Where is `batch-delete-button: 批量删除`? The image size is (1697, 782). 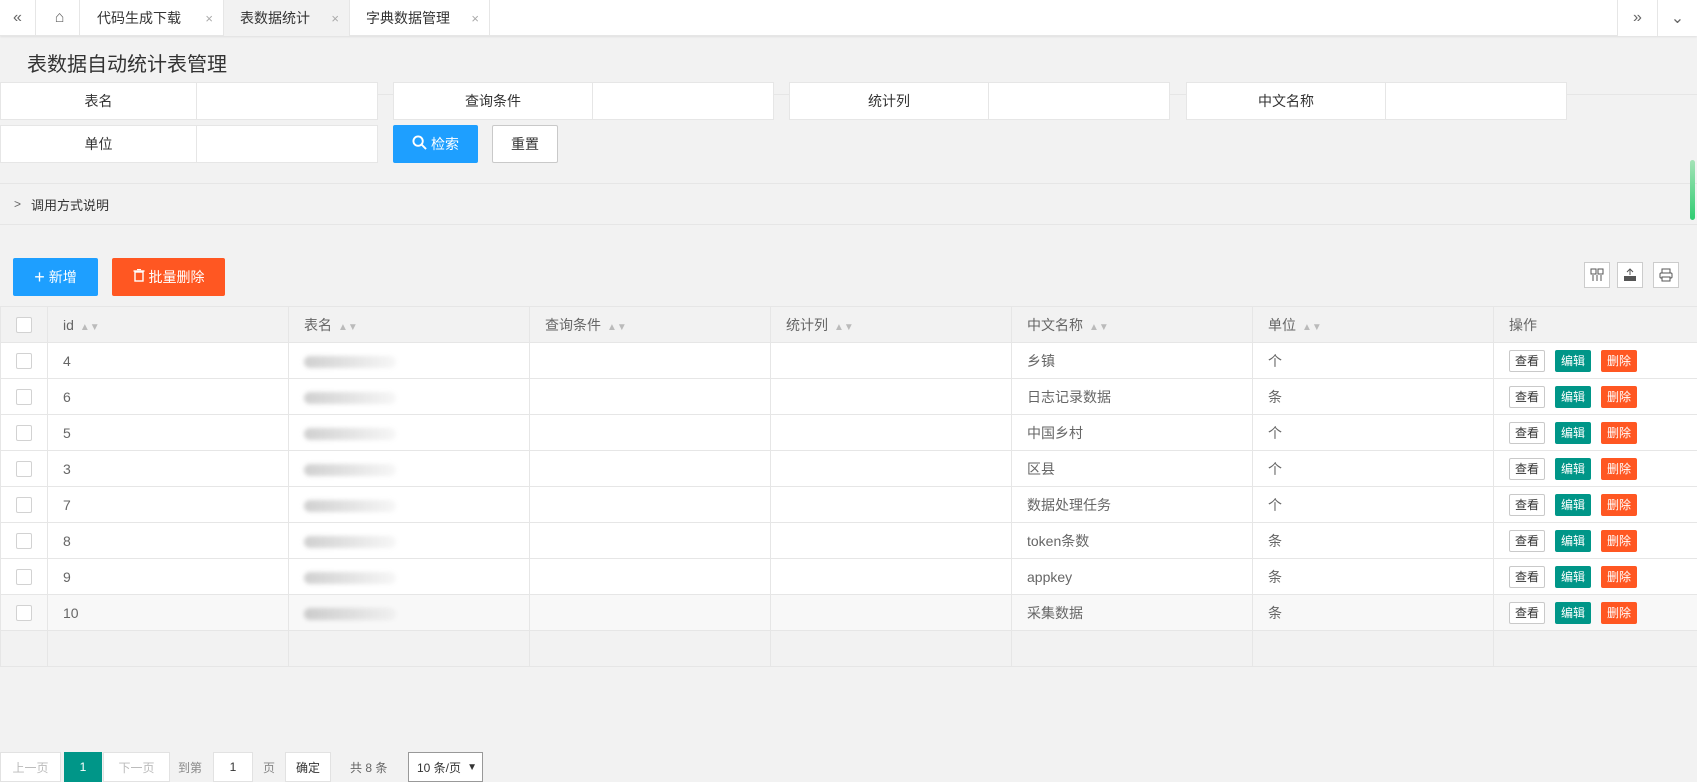 batch-delete-button: 批量删除 is located at coordinates (168, 277).